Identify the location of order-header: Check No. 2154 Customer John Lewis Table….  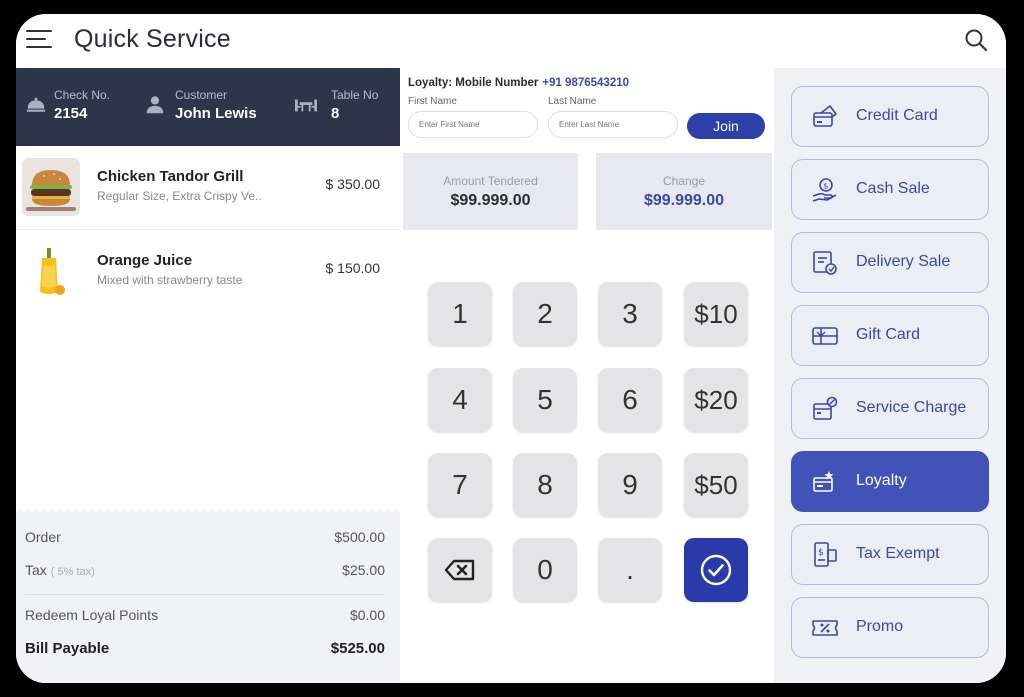
(208, 107).